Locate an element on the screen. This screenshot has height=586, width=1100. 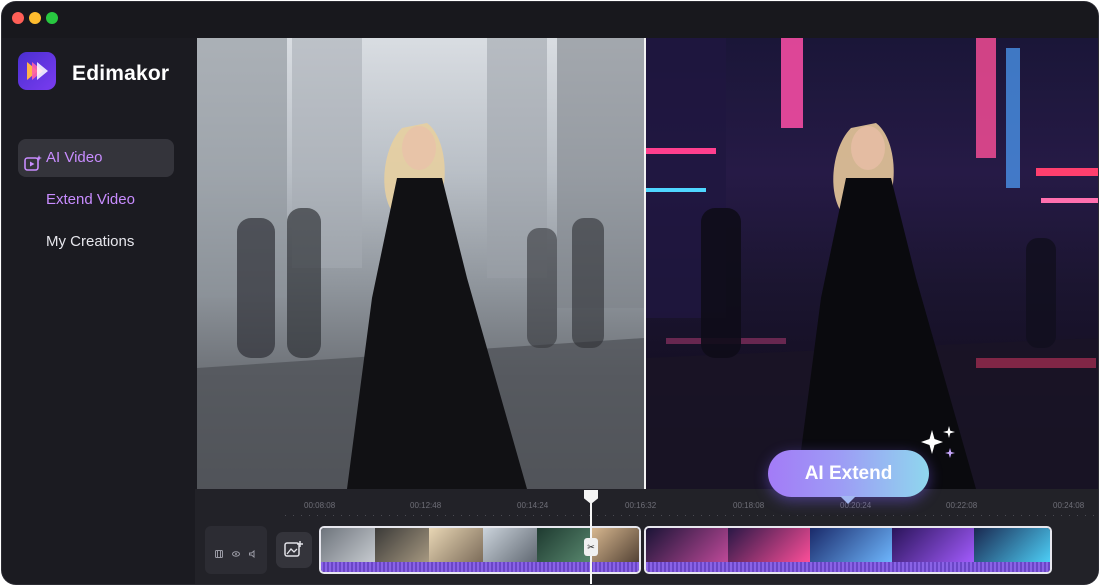
sidebar-item-ai-video: AI Video is located at coordinates (96, 158).